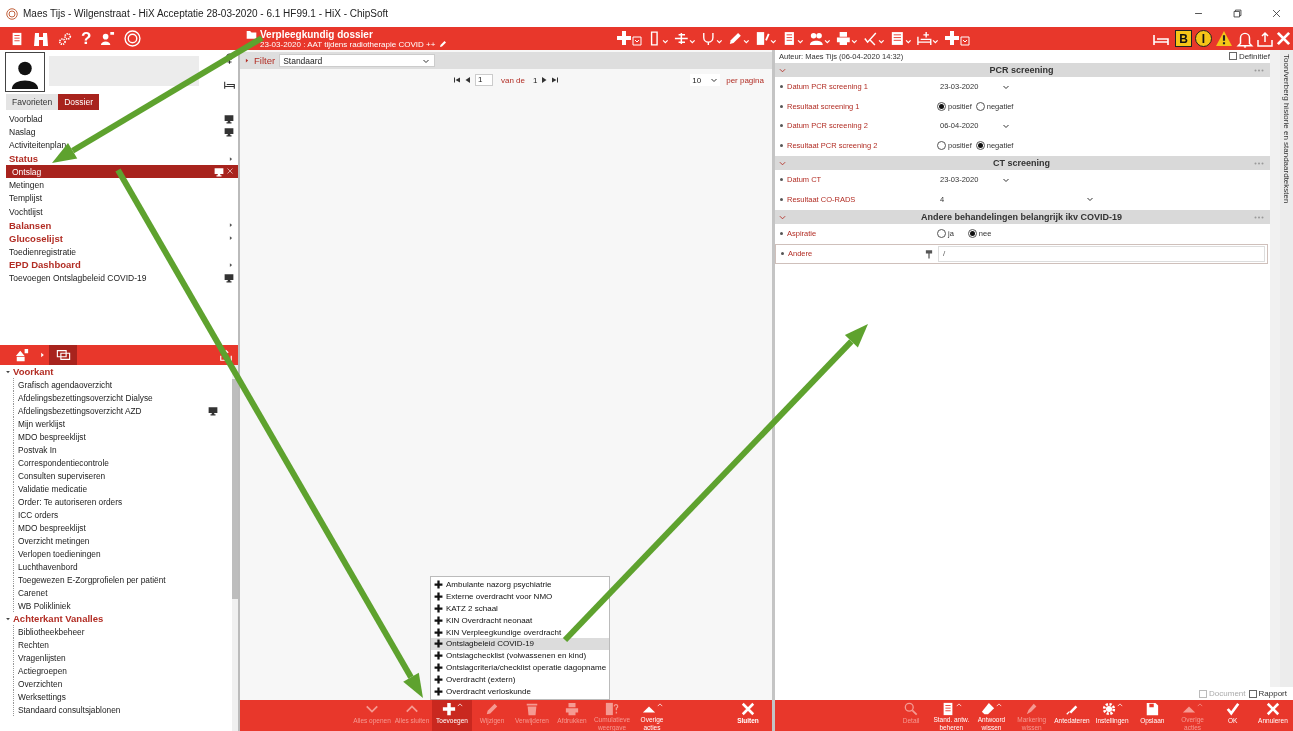  I want to click on menu-item: Ambulante nazorg psychiatrie, so click(520, 585).